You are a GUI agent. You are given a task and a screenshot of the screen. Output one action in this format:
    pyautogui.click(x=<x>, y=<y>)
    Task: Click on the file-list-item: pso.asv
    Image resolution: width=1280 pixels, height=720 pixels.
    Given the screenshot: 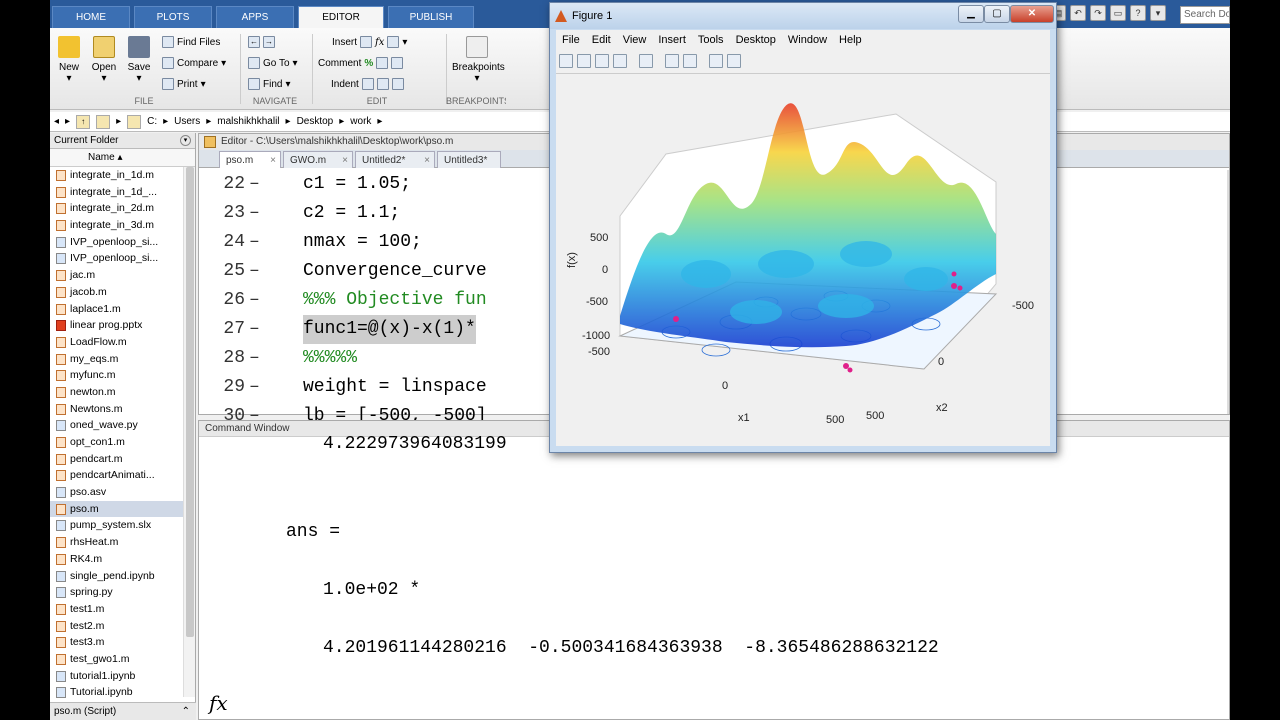 What is the action you would take?
    pyautogui.click(x=122, y=492)
    